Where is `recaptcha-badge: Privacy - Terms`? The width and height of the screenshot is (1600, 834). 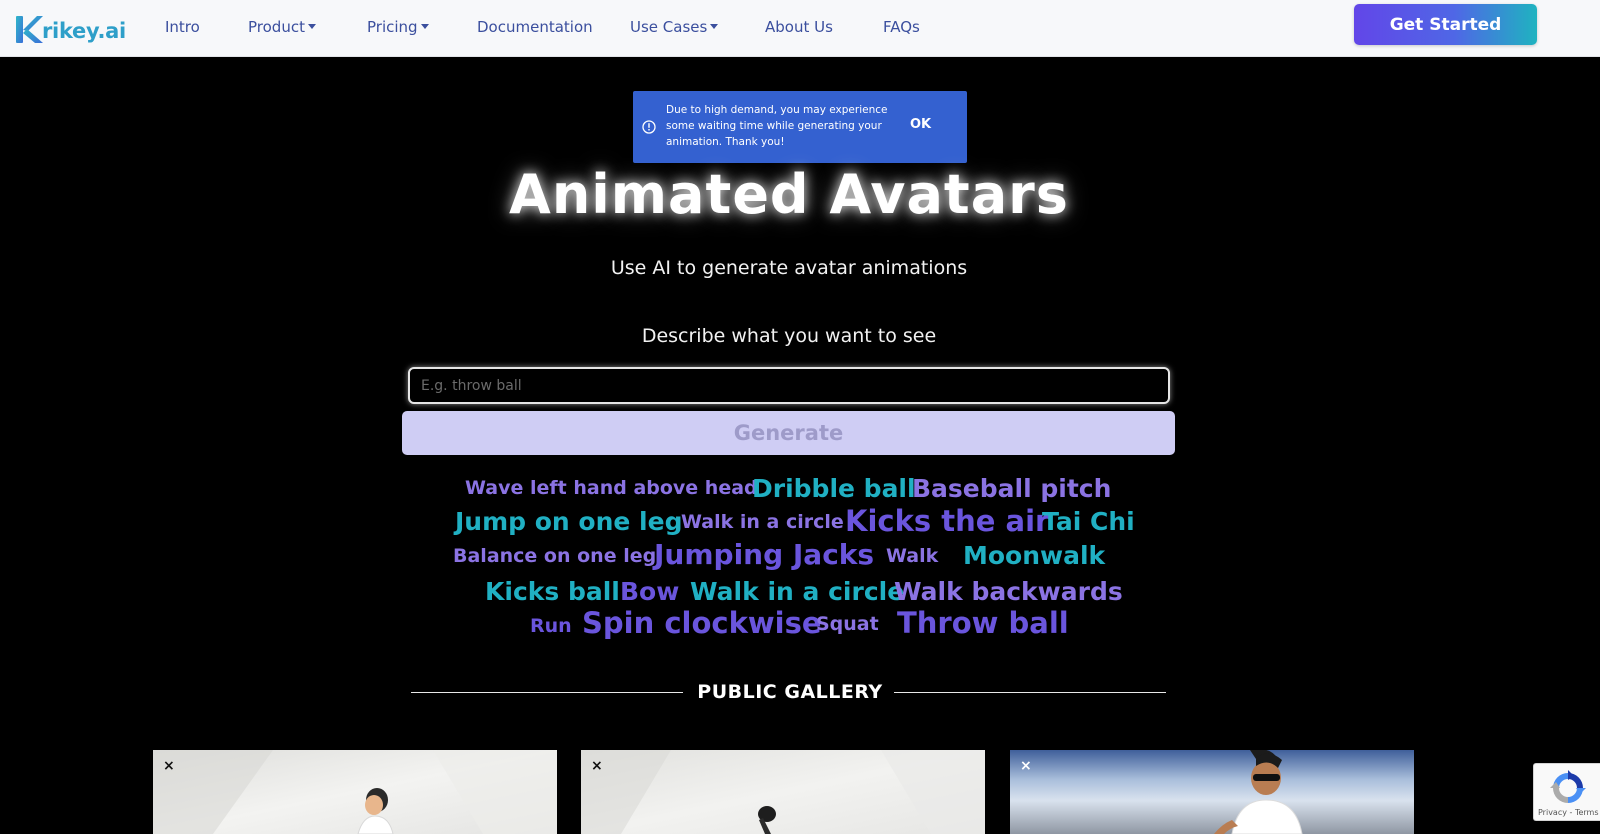
recaptcha-badge: Privacy - Terms is located at coordinates (1566, 792).